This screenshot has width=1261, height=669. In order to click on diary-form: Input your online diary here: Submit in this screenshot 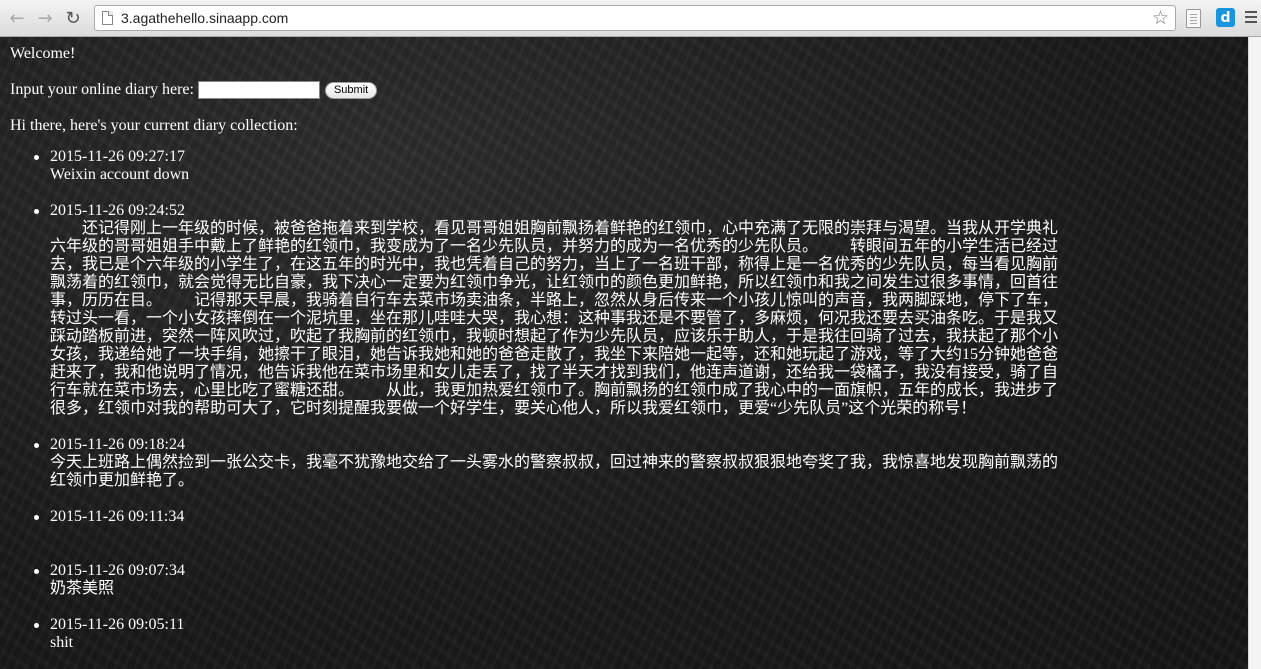, I will do `click(194, 90)`.